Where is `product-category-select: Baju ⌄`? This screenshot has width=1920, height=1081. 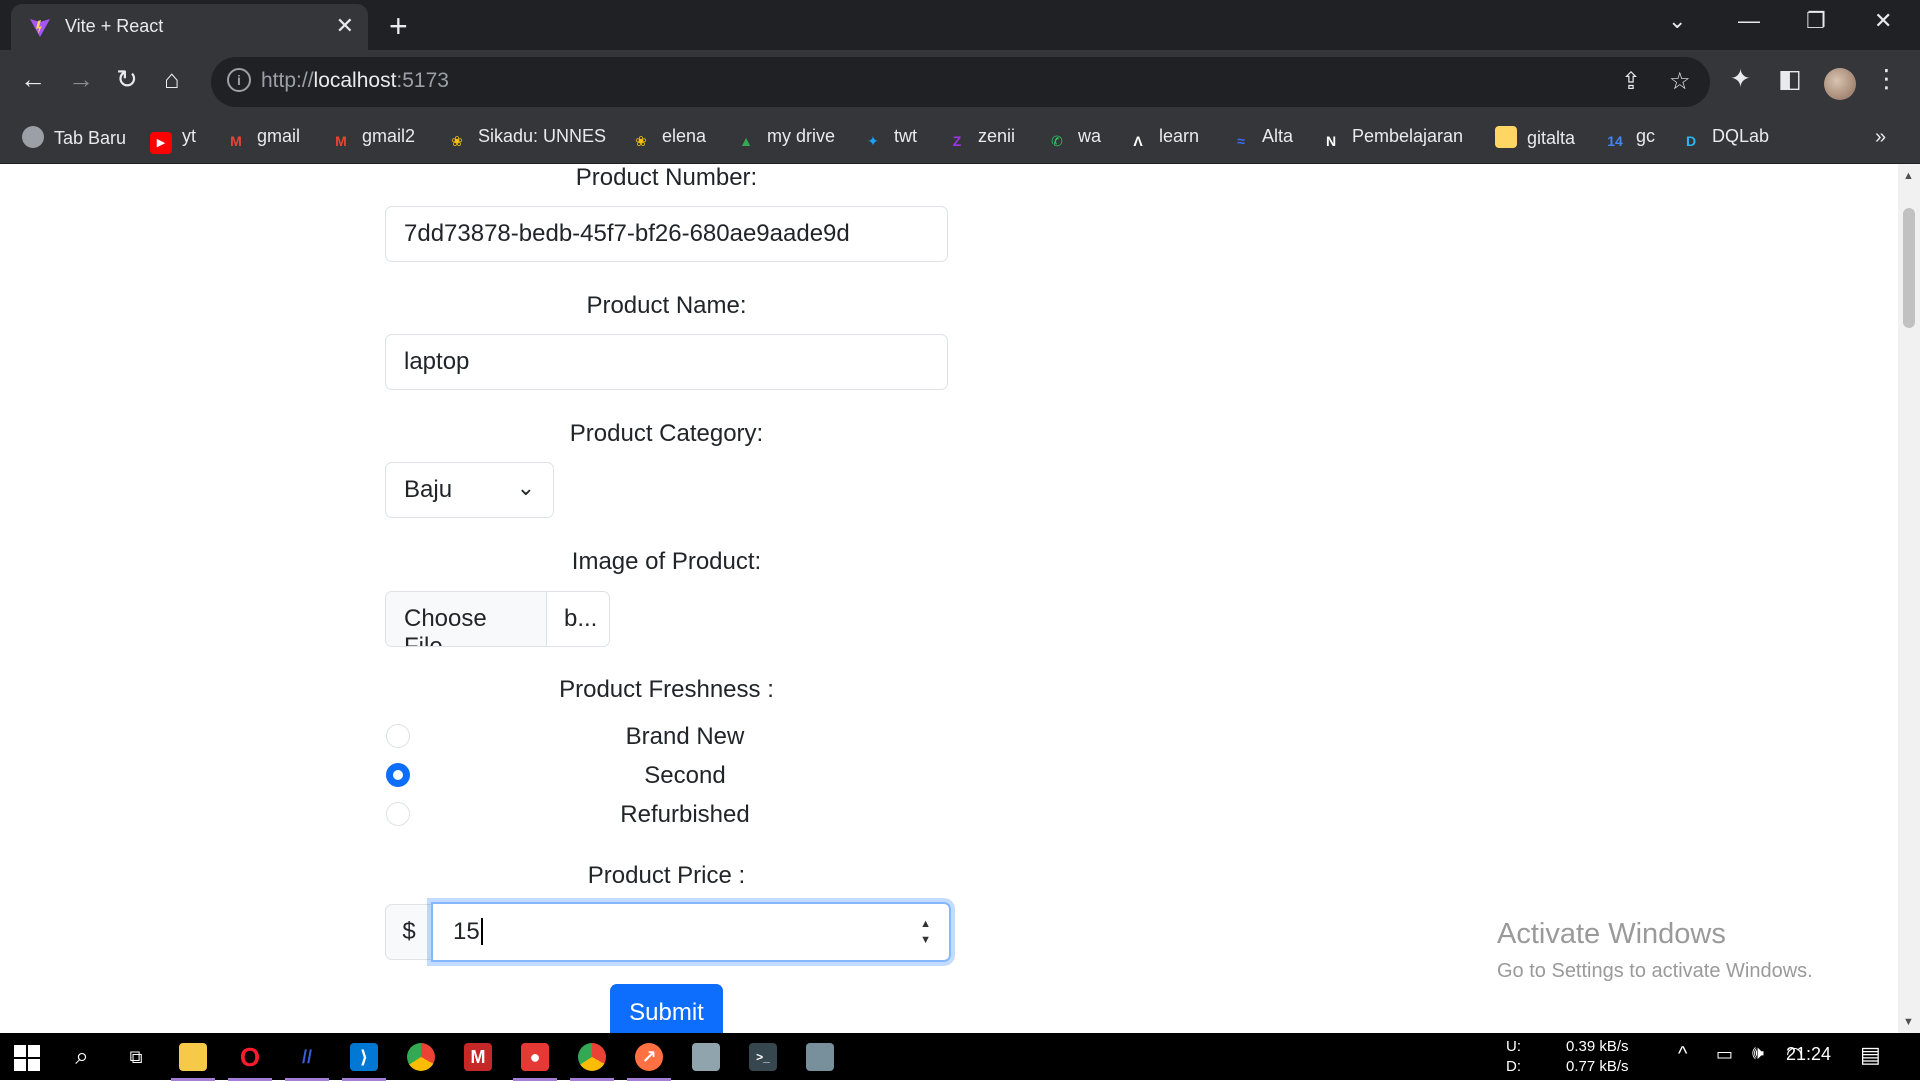
product-category-select: Baju ⌄ is located at coordinates (469, 490).